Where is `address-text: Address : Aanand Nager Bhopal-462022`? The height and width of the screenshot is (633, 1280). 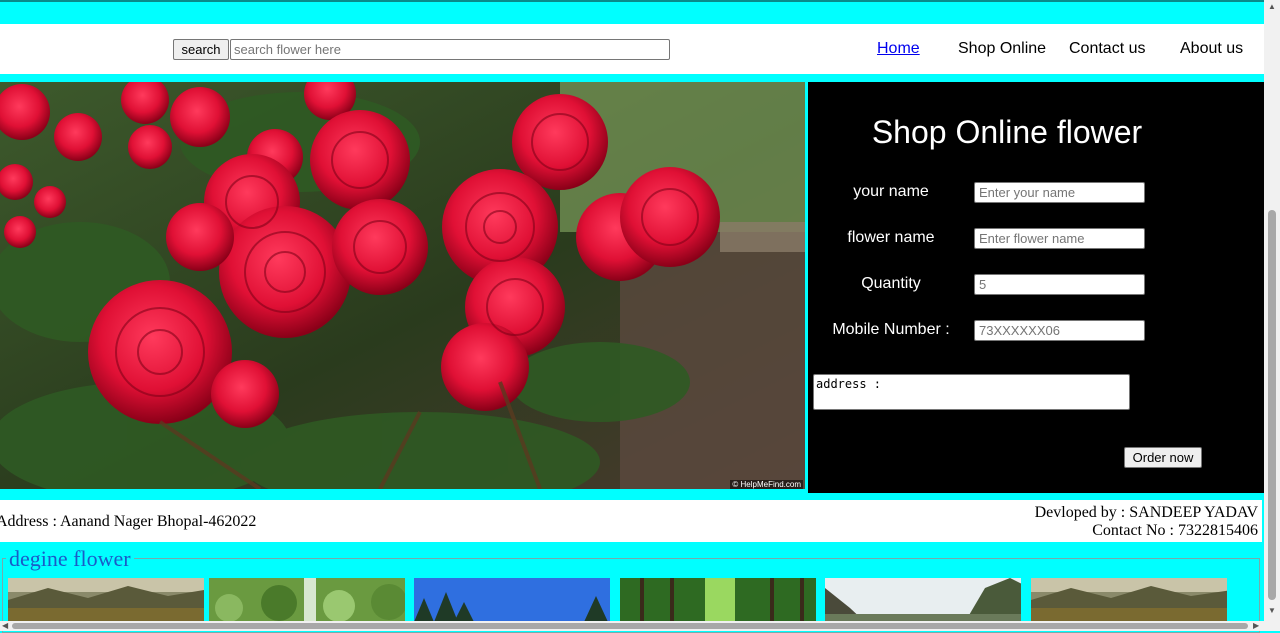
address-text: Address : Aanand Nager Bhopal-462022 is located at coordinates (128, 521).